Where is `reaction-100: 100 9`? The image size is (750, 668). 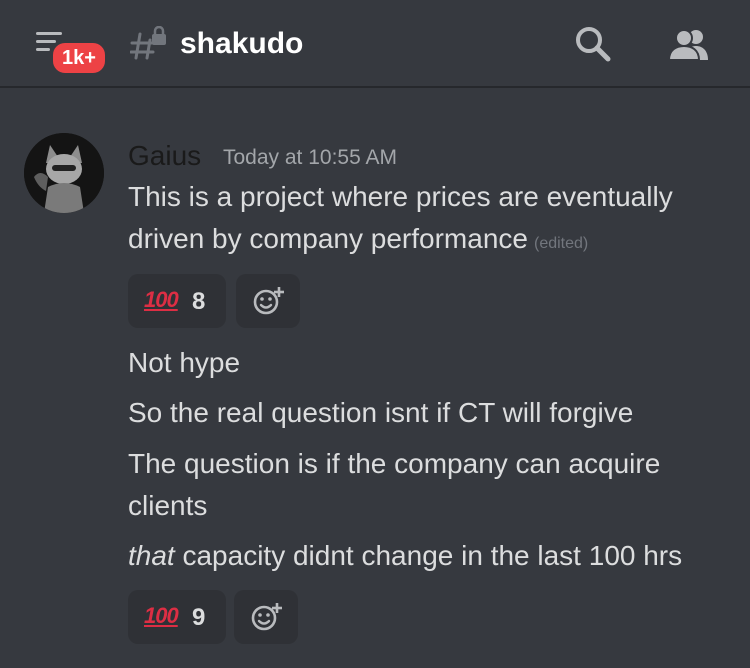
reaction-100: 100 9 is located at coordinates (177, 617).